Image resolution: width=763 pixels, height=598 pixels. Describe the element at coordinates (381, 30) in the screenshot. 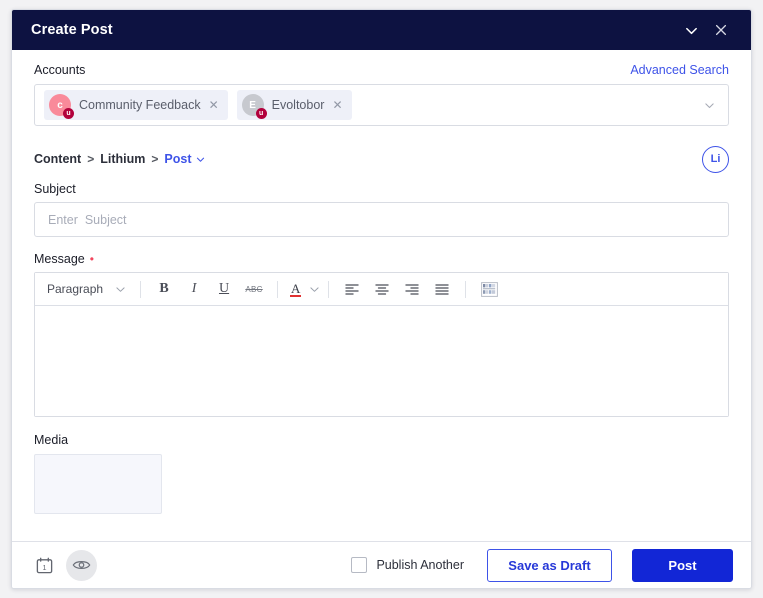

I see `dialog-header: Create Post` at that location.